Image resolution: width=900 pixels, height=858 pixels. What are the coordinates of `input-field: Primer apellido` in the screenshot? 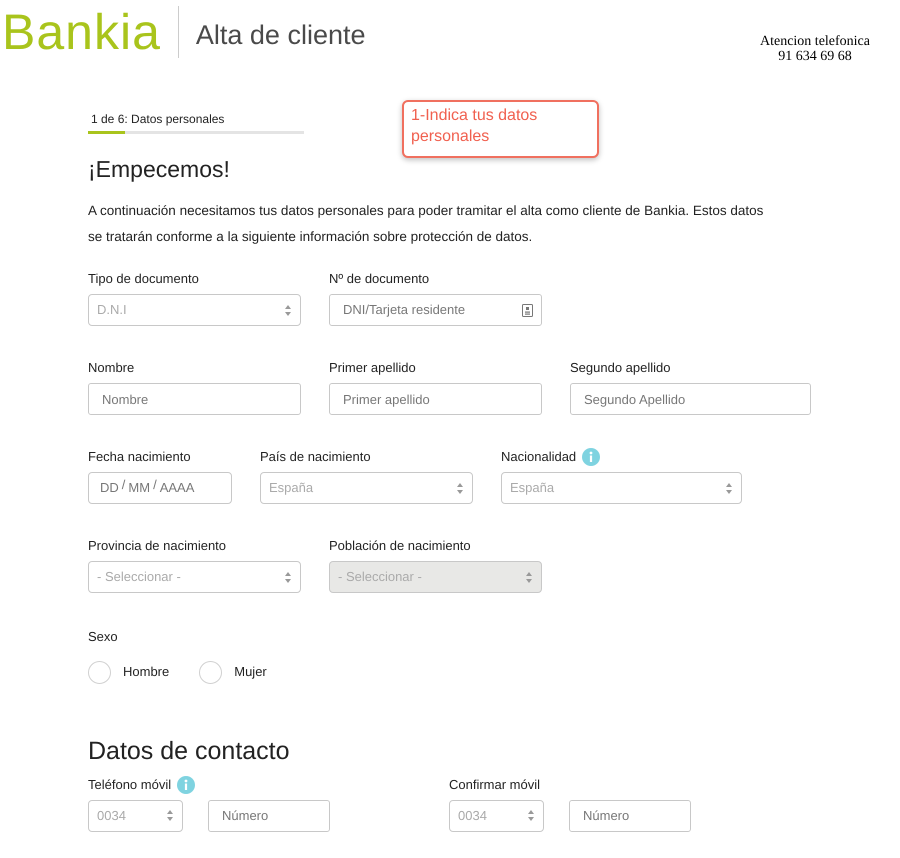 It's located at (435, 399).